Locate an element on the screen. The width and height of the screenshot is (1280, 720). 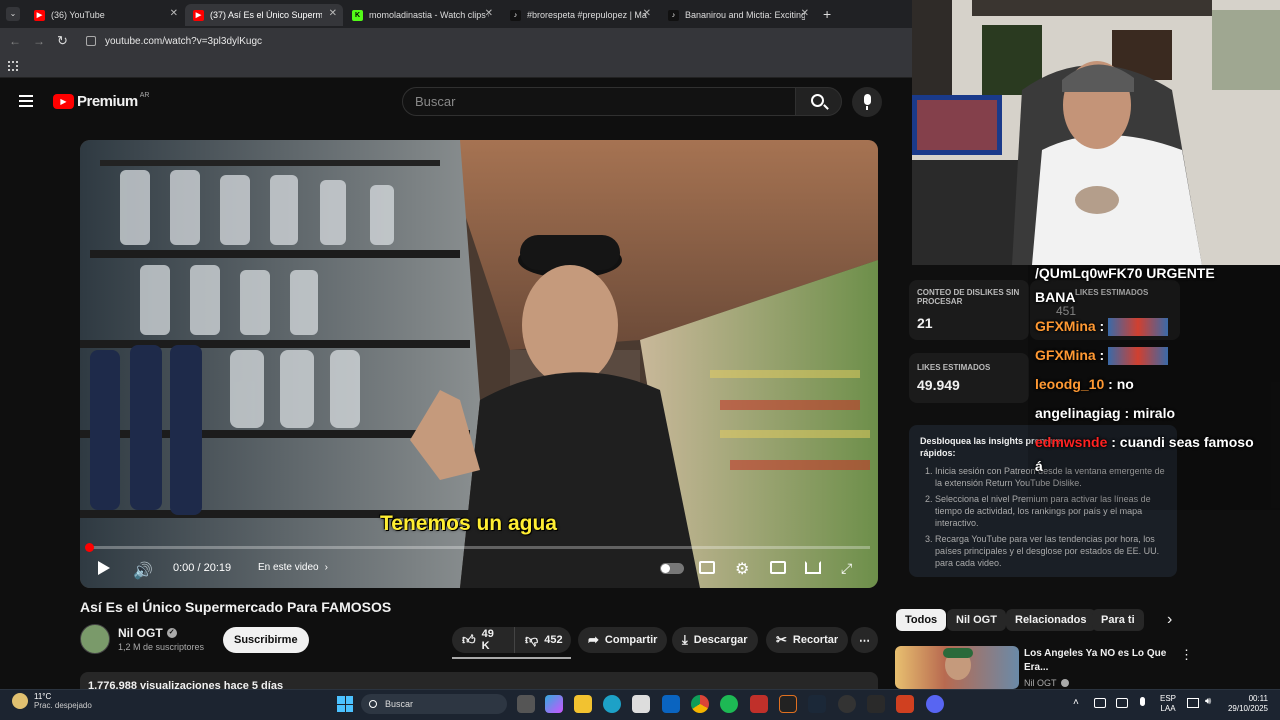
dislike-button: 👎︎ 452 is located at coordinates (542, 640).